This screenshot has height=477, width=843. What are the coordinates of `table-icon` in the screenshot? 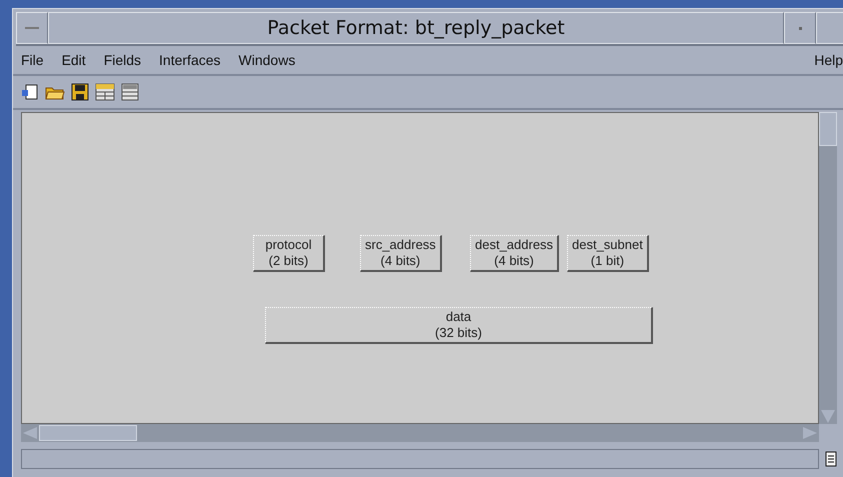 It's located at (105, 92).